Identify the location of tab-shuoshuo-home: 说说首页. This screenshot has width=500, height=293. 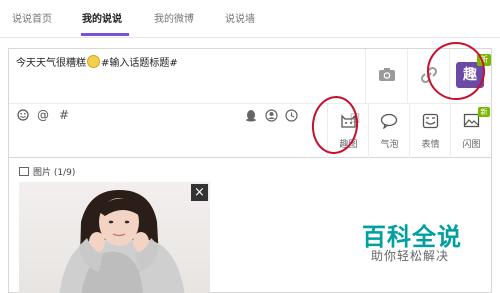
(32, 17).